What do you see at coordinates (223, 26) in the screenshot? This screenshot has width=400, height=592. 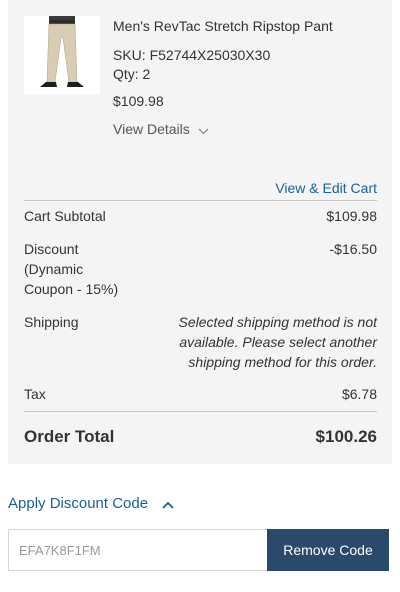 I see `product-name: Men's RevTac Stretch Ripstop Pant` at bounding box center [223, 26].